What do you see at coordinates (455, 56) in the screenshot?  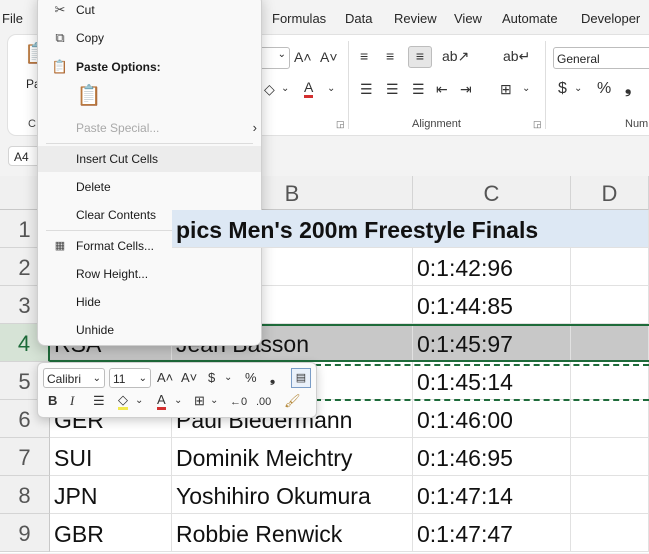 I see `orientation-icon: ab↗` at bounding box center [455, 56].